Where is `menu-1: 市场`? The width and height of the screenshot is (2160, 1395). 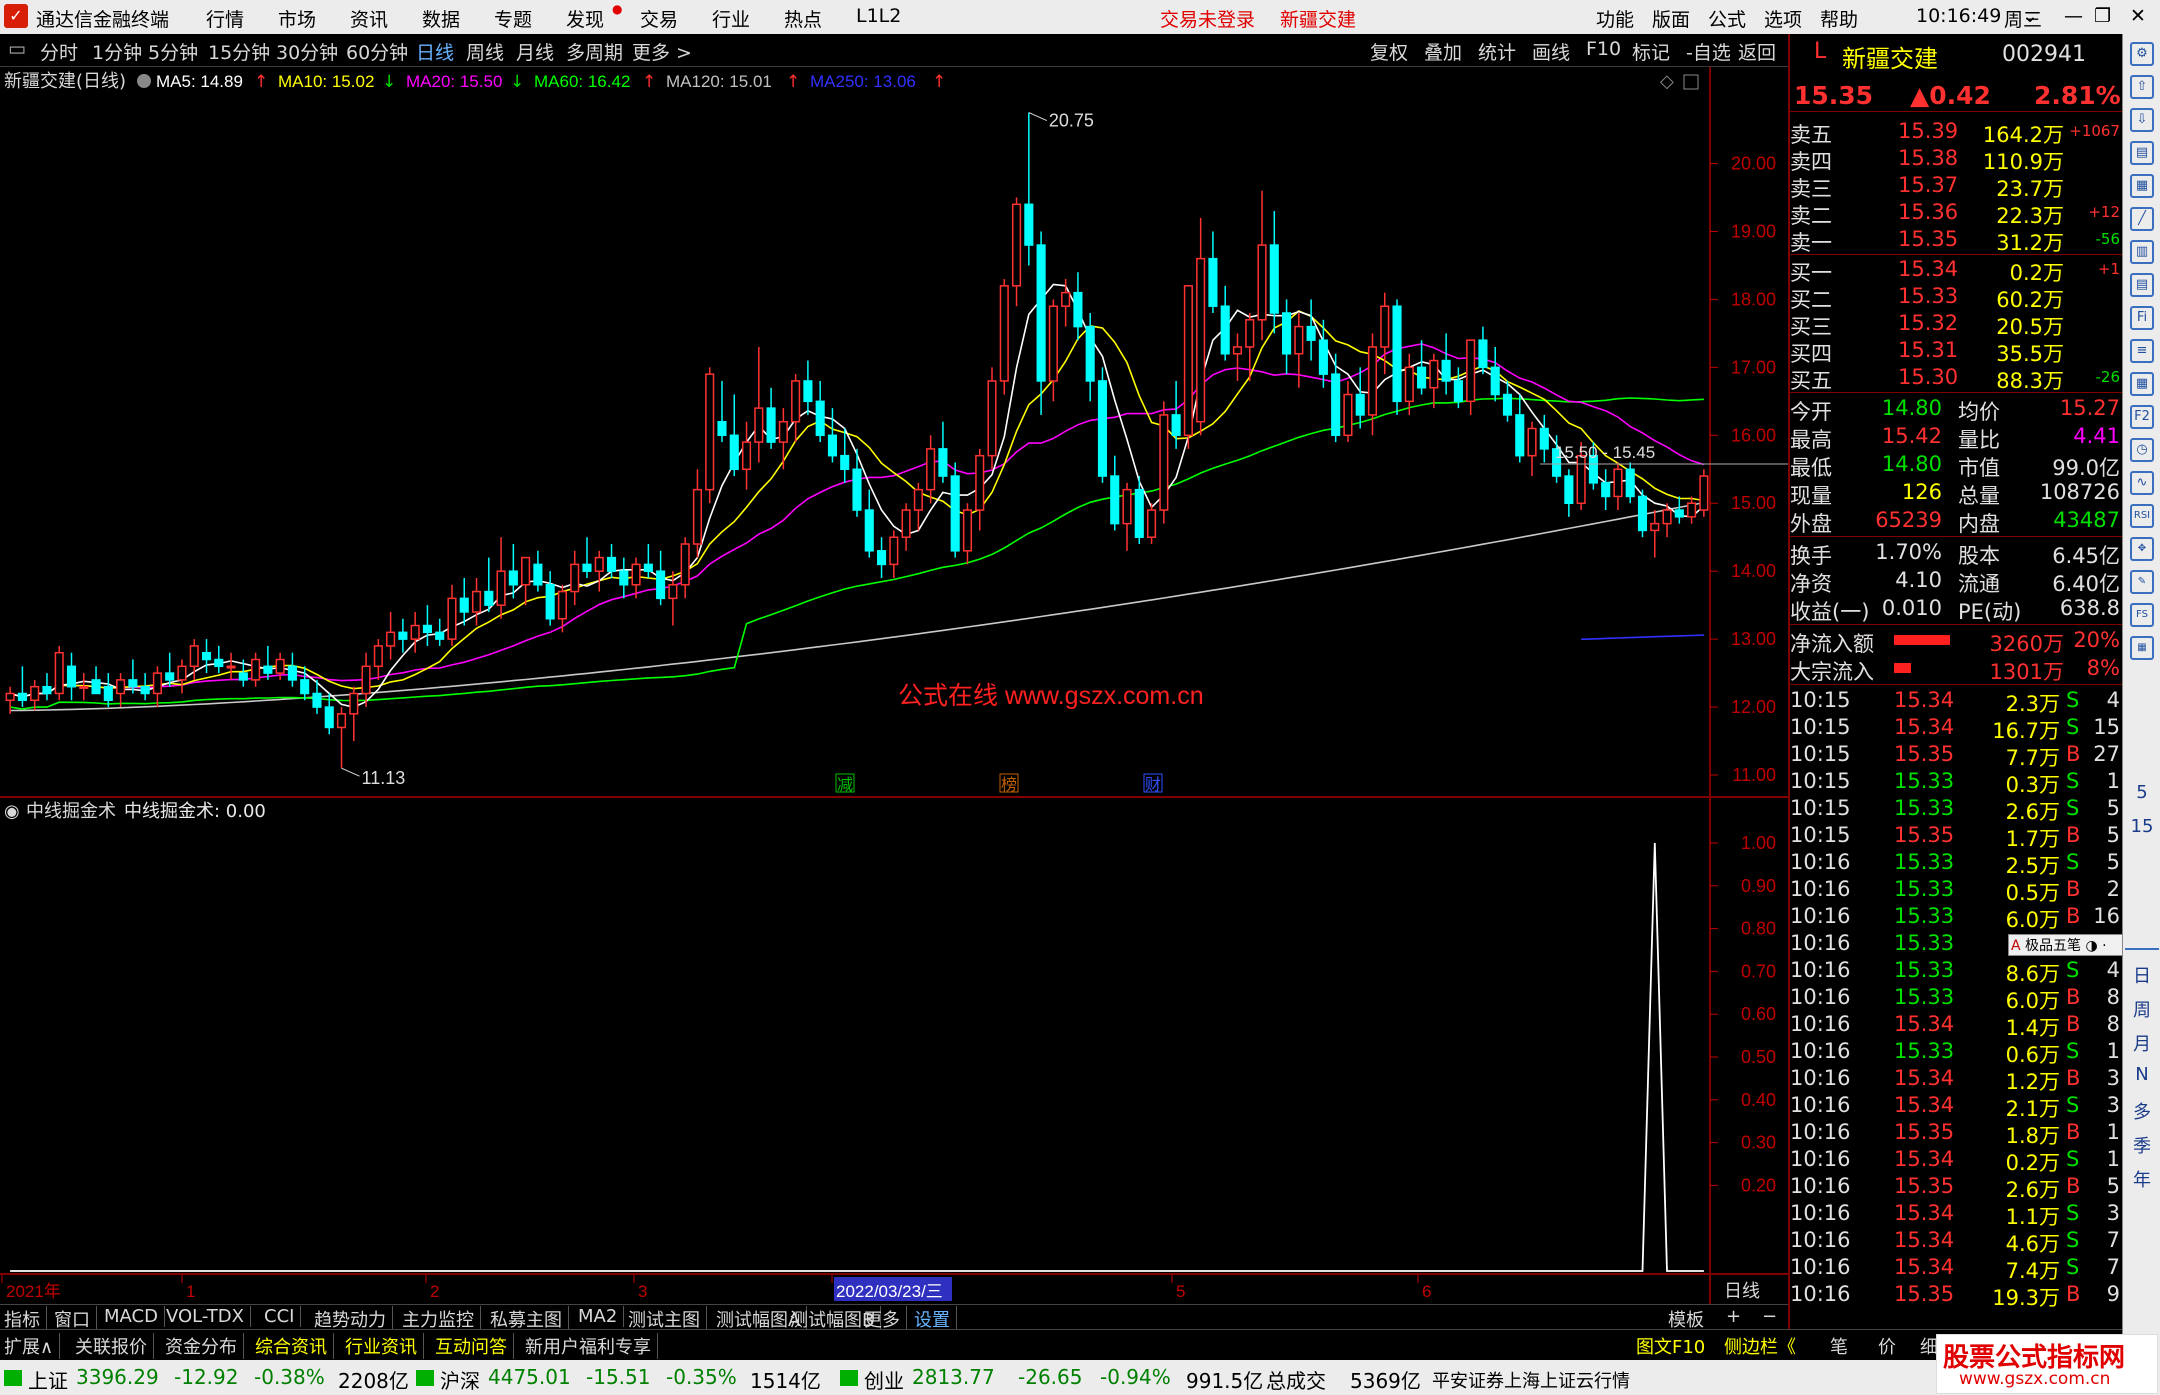
menu-1: 市场 is located at coordinates (297, 18).